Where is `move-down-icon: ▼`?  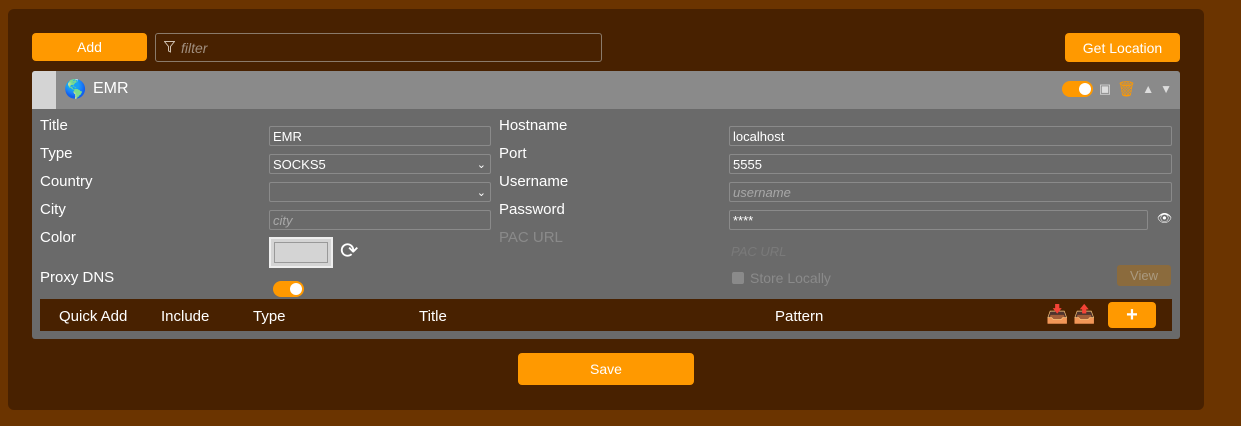 move-down-icon: ▼ is located at coordinates (1166, 89).